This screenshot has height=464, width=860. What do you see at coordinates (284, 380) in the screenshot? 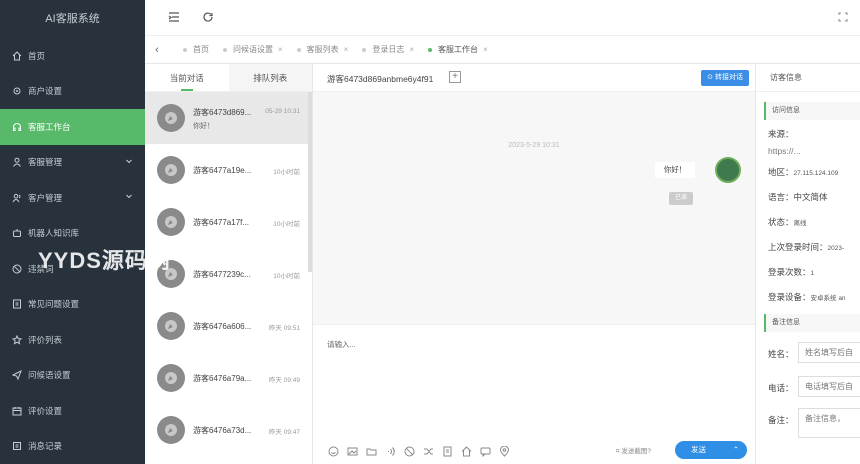
I see `conversation-time: 昨天 09:49` at bounding box center [284, 380].